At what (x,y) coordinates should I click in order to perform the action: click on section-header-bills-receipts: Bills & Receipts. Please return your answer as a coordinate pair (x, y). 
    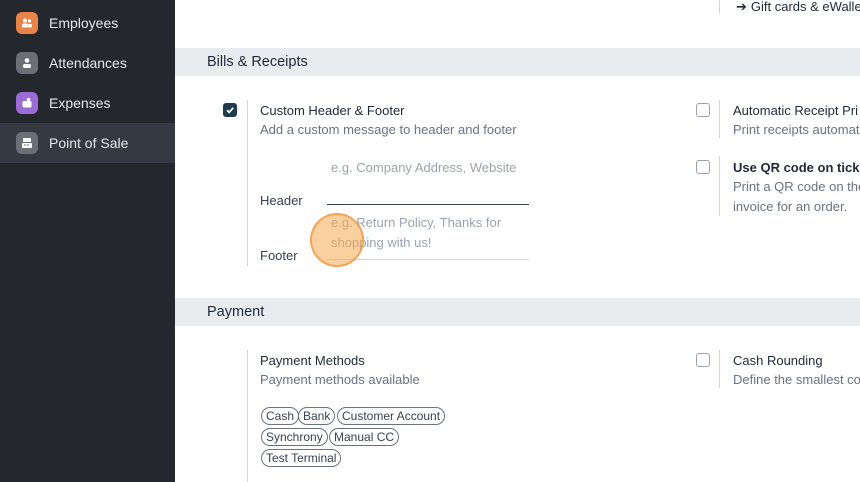
    Looking at the image, I should click on (517, 62).